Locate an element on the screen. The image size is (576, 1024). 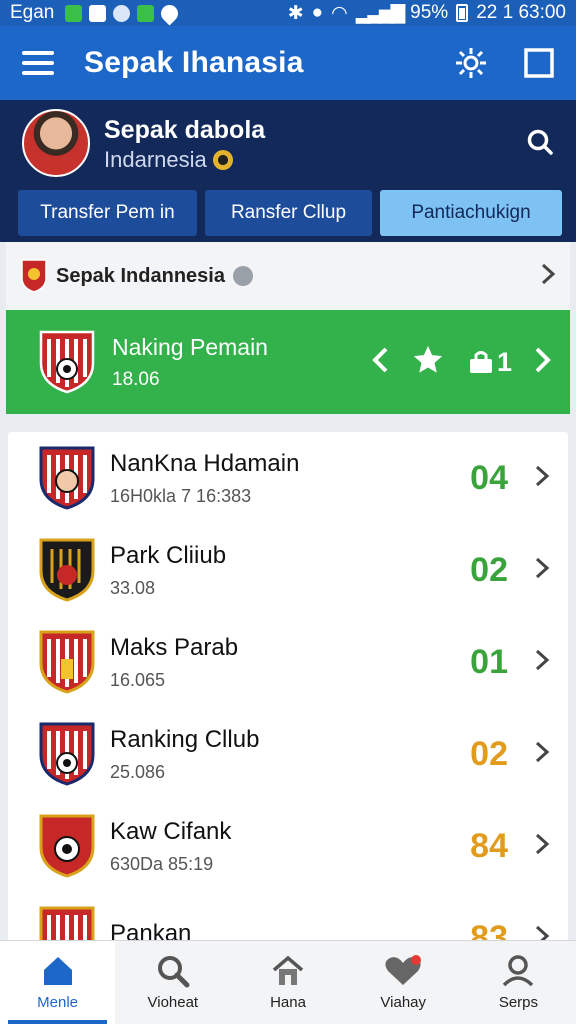
wifi-icon: ◠ is located at coordinates (339, 13).